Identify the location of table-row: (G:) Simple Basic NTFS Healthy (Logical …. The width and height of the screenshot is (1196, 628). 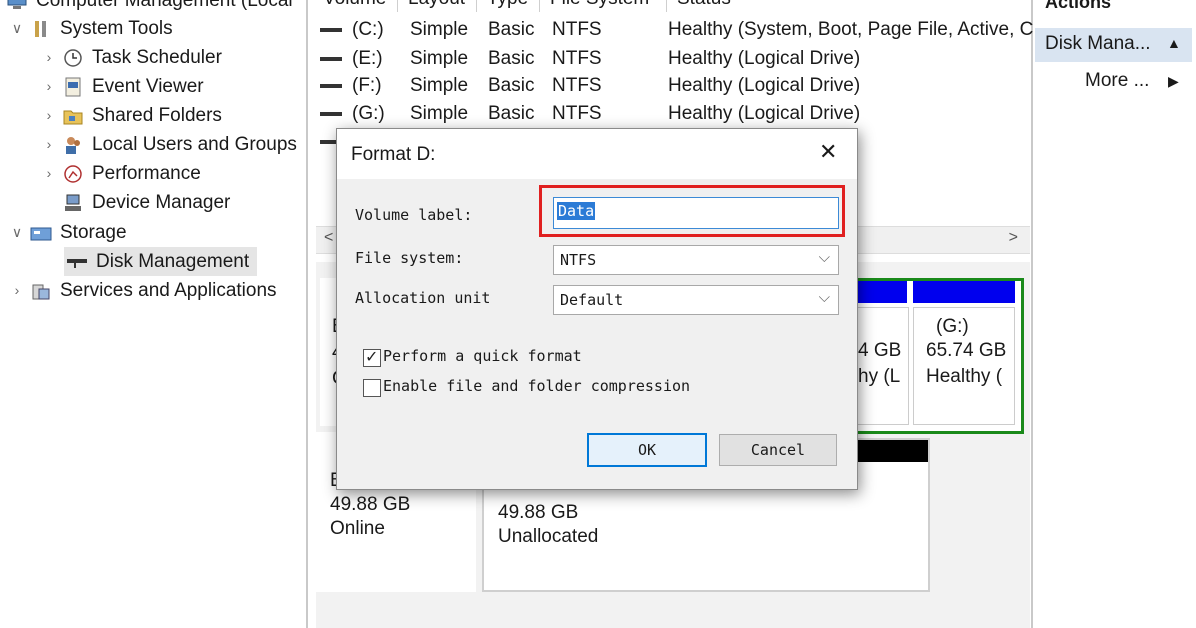
(590, 114).